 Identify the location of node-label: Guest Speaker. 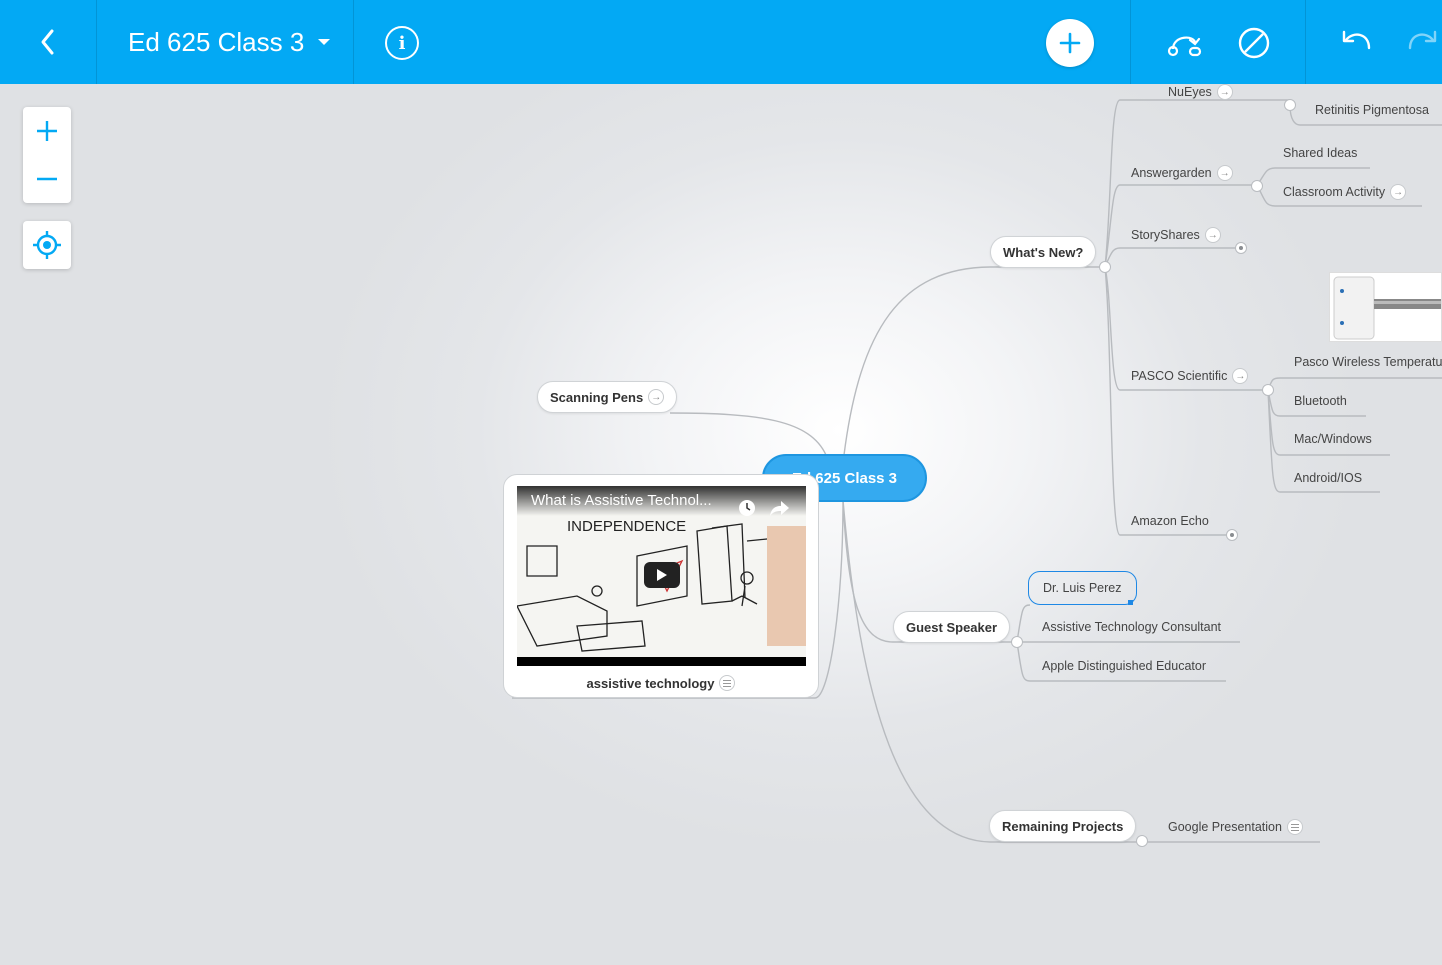
(952, 627).